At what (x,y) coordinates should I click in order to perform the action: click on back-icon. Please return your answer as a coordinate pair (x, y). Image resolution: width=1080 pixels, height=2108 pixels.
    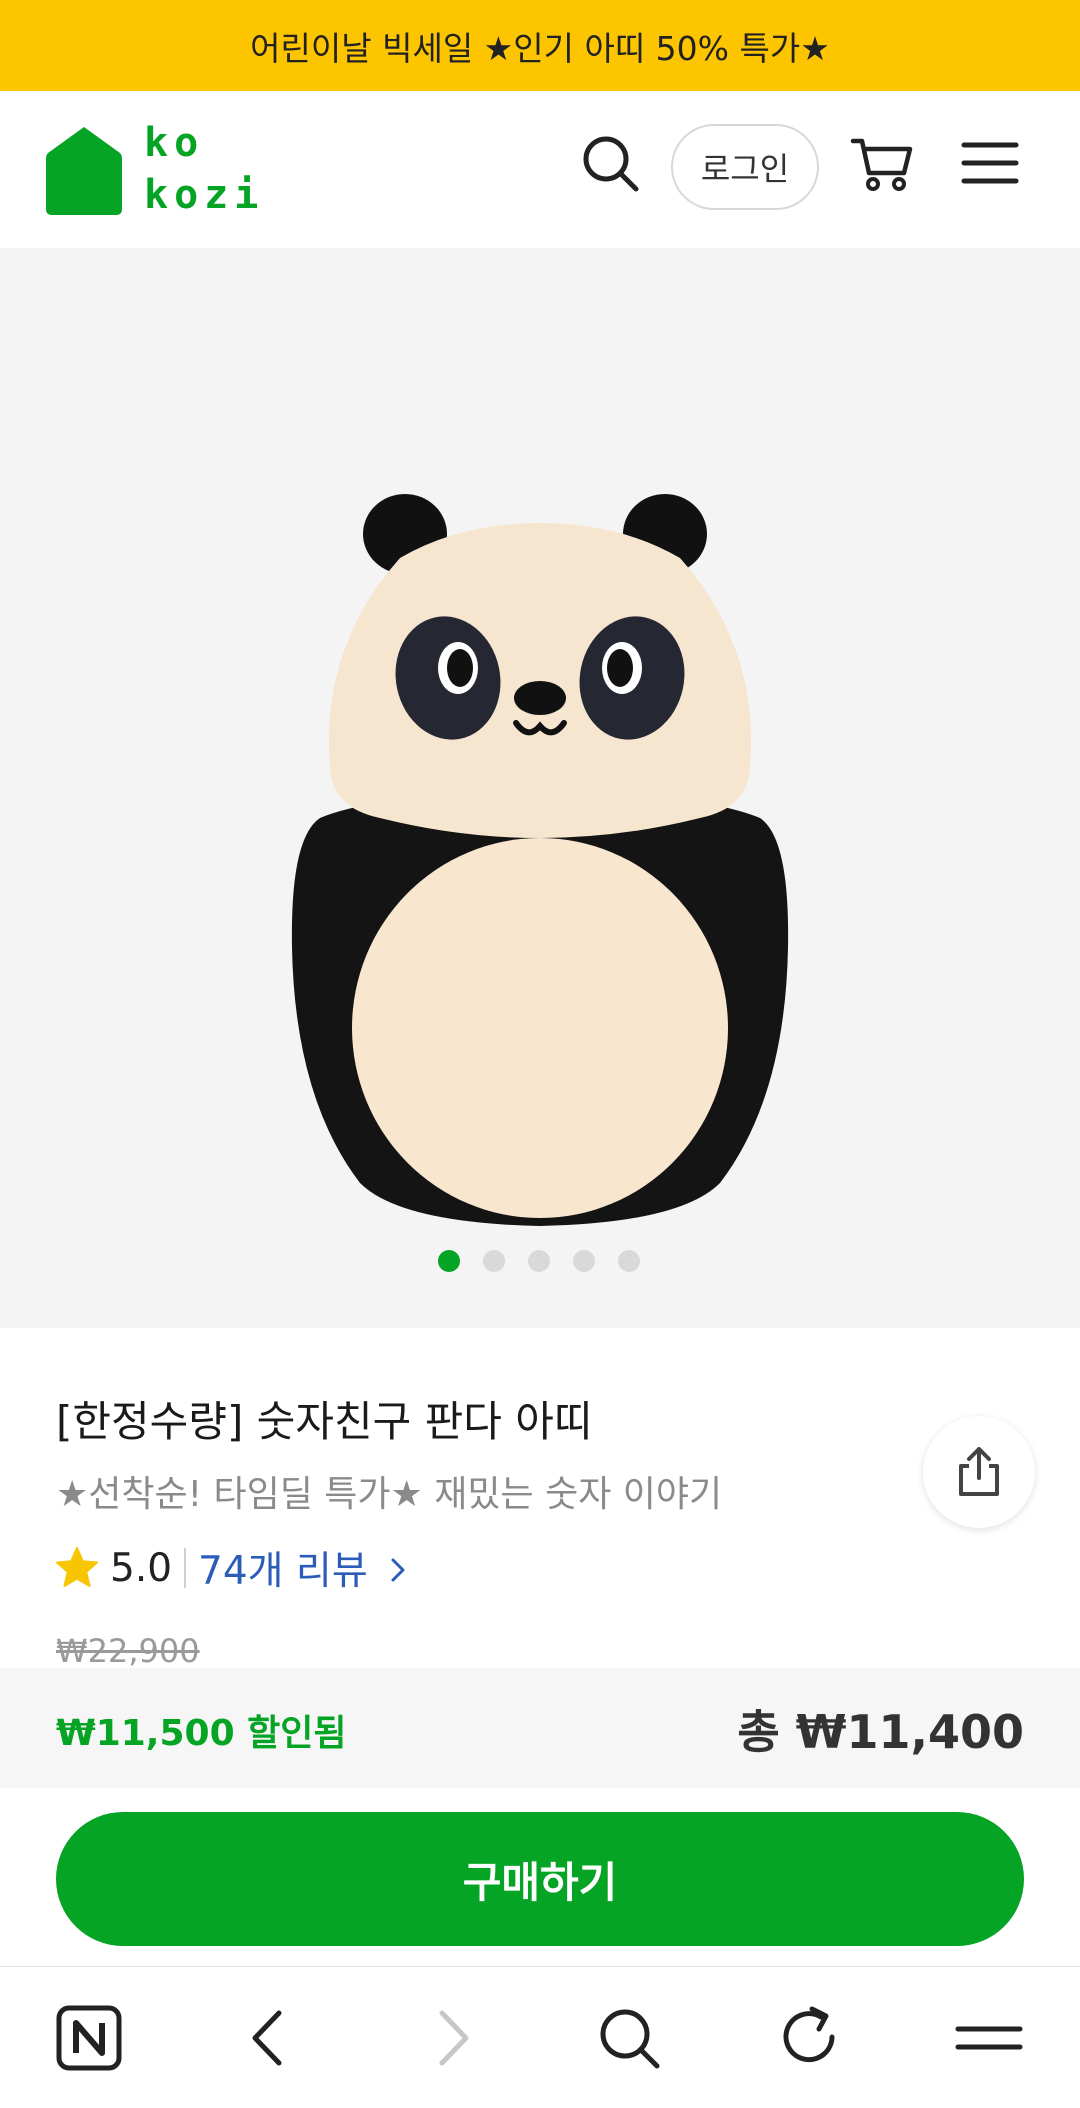
    Looking at the image, I should click on (268, 2038).